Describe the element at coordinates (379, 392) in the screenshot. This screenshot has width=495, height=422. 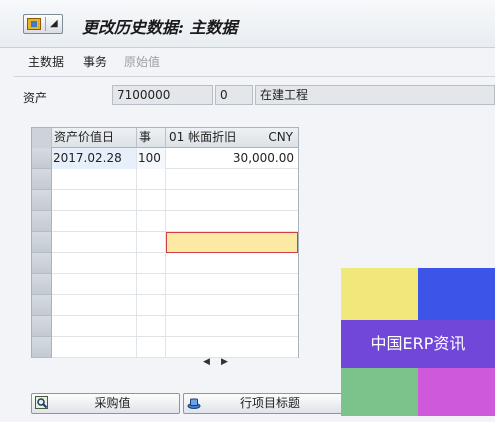
I see `watermark-block-green` at that location.